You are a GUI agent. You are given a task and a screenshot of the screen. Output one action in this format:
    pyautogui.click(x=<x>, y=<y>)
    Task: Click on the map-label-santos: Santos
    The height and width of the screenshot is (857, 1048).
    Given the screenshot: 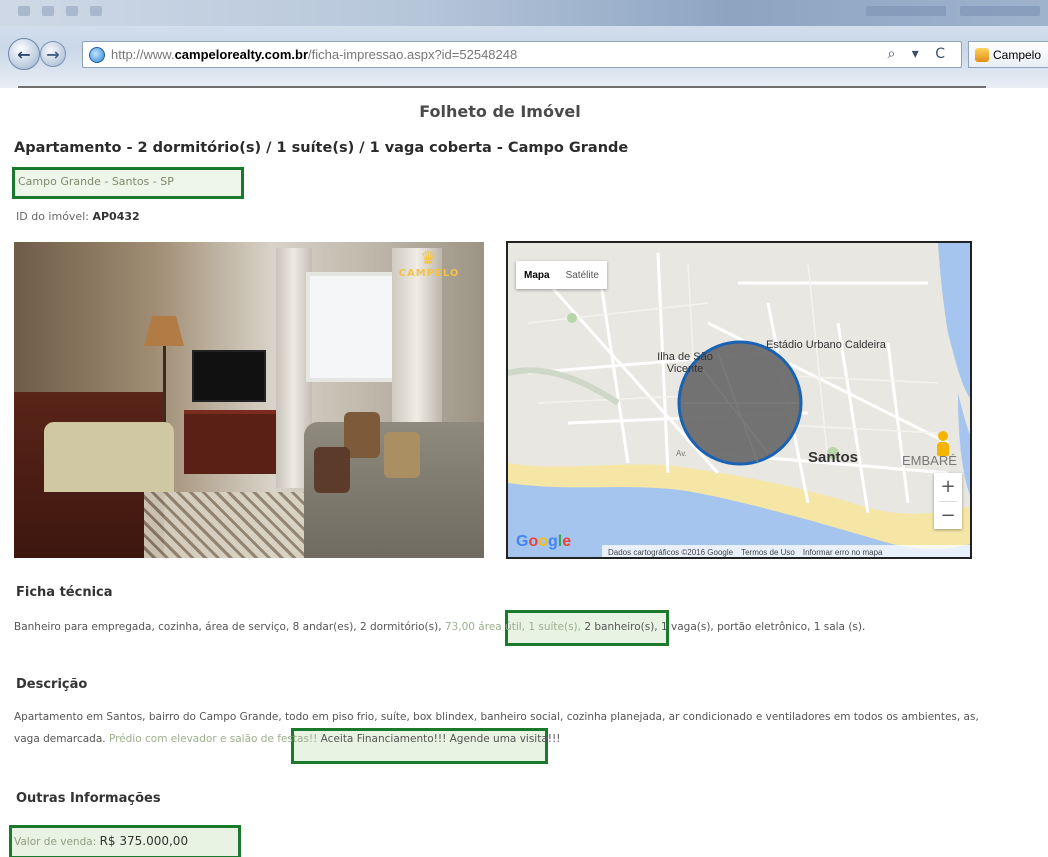 What is the action you would take?
    pyautogui.click(x=833, y=457)
    